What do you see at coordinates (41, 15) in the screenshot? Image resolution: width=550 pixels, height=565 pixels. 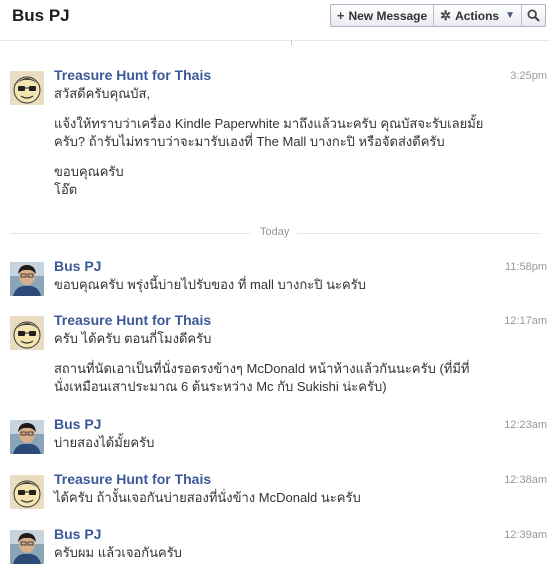 I see `conversation-title: Bus PJ` at bounding box center [41, 15].